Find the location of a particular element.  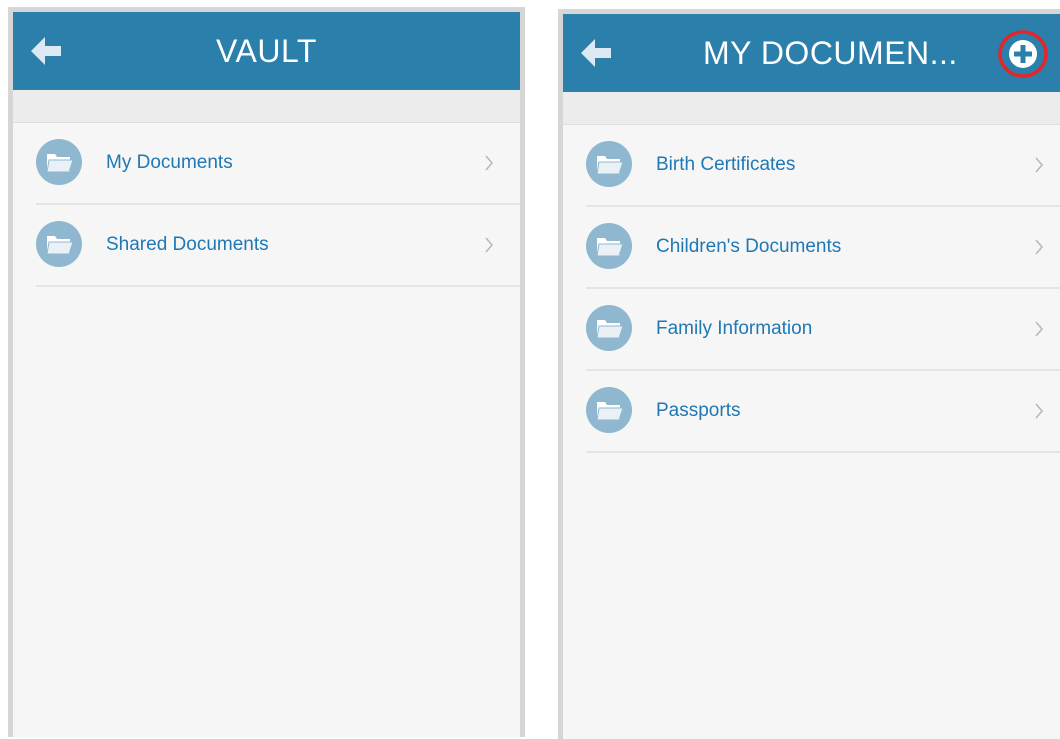

list-item-label: Shared Documents is located at coordinates (187, 244).